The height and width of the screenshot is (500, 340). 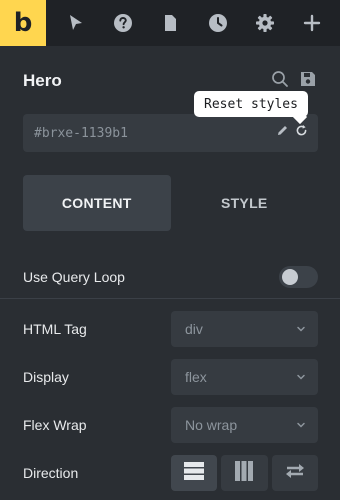 What do you see at coordinates (97, 203) in the screenshot?
I see `tab-content: CONTENT` at bounding box center [97, 203].